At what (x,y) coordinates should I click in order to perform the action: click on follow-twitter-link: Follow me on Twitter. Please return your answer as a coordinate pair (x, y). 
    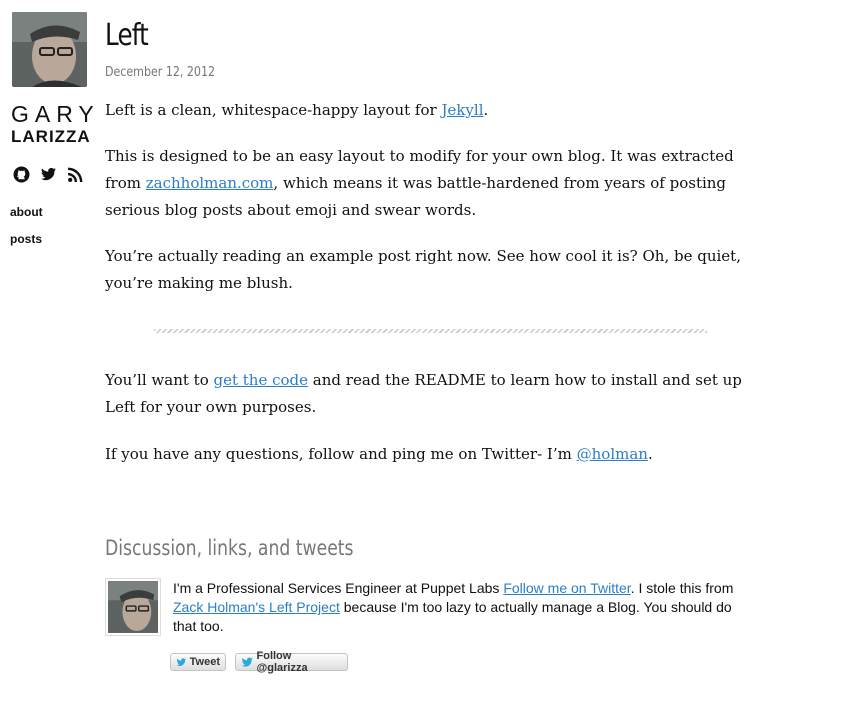
    Looking at the image, I should click on (566, 588).